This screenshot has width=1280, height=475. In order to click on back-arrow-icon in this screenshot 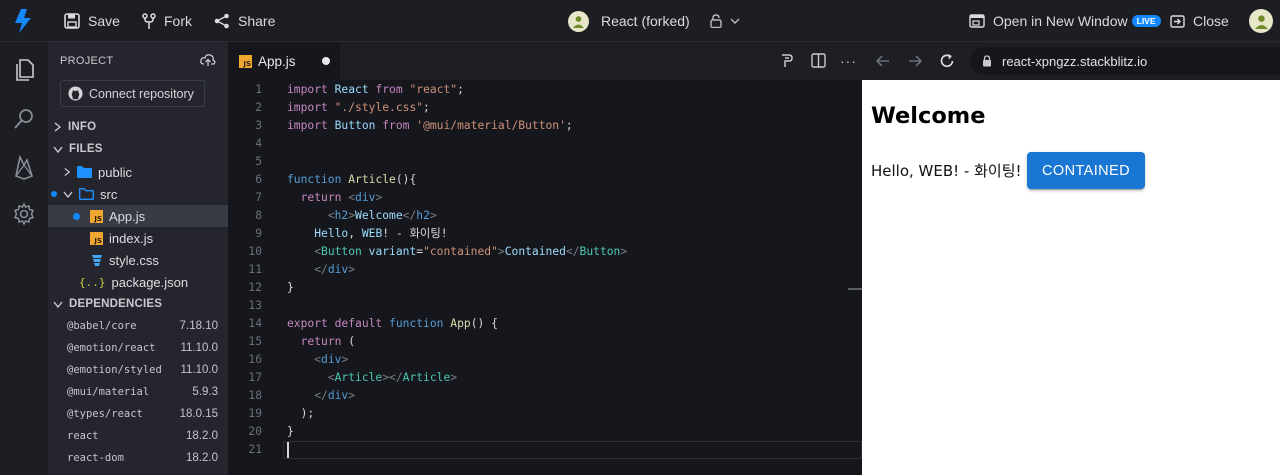, I will do `click(883, 63)`.